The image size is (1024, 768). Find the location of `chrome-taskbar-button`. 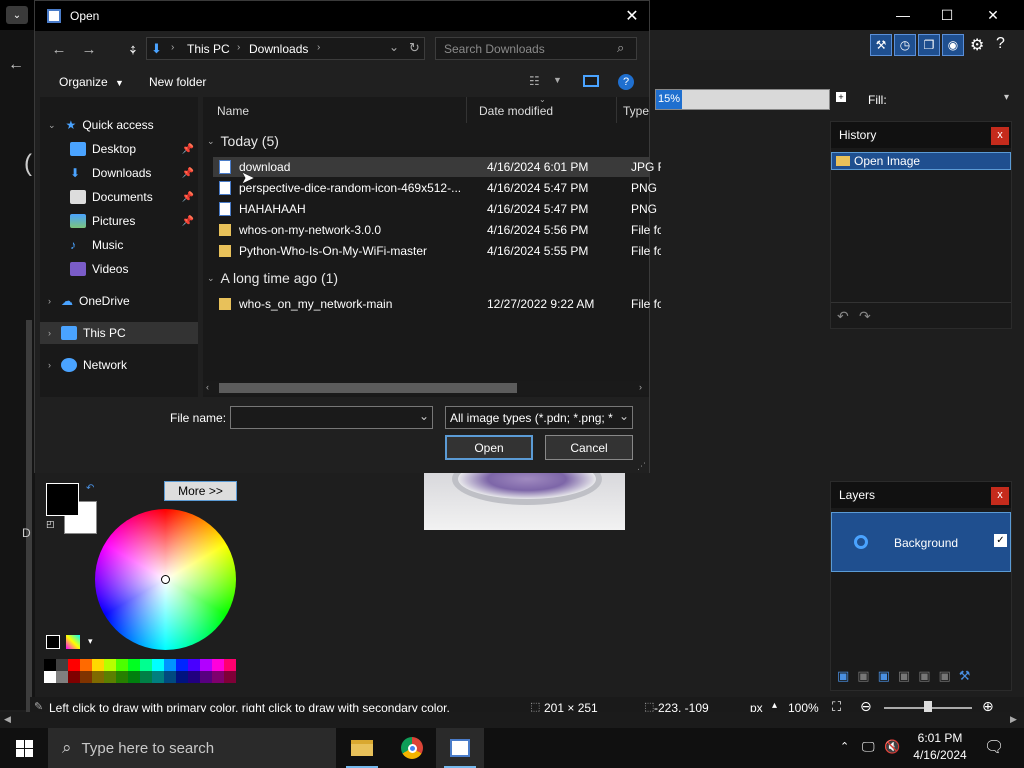

chrome-taskbar-button is located at coordinates (412, 748).